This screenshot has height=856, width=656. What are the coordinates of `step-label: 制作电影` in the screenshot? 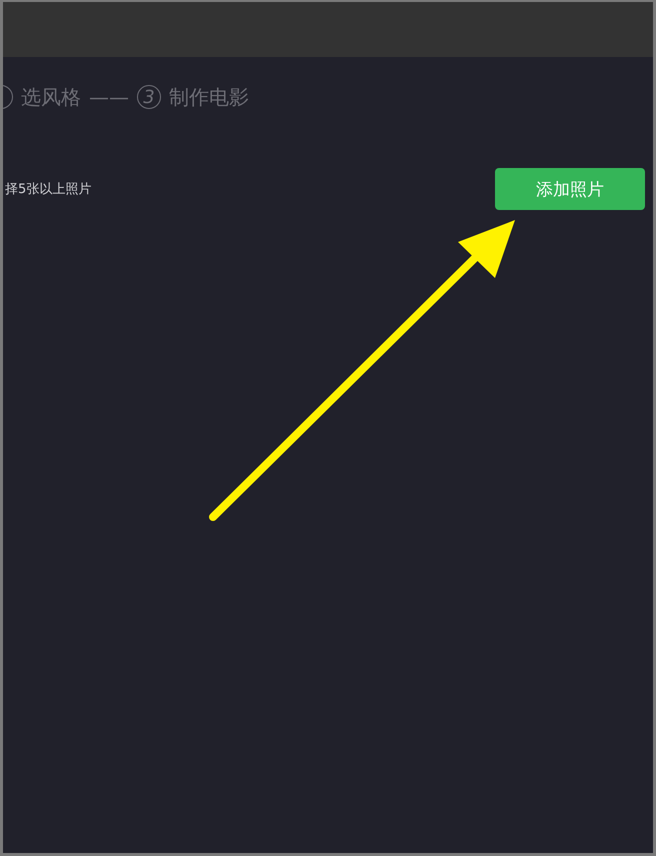 It's located at (209, 97).